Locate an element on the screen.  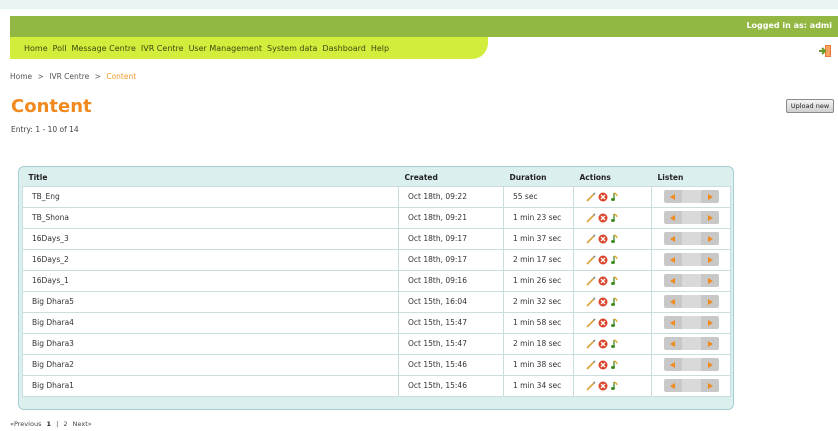
nav-item-poll: Poll is located at coordinates (60, 48).